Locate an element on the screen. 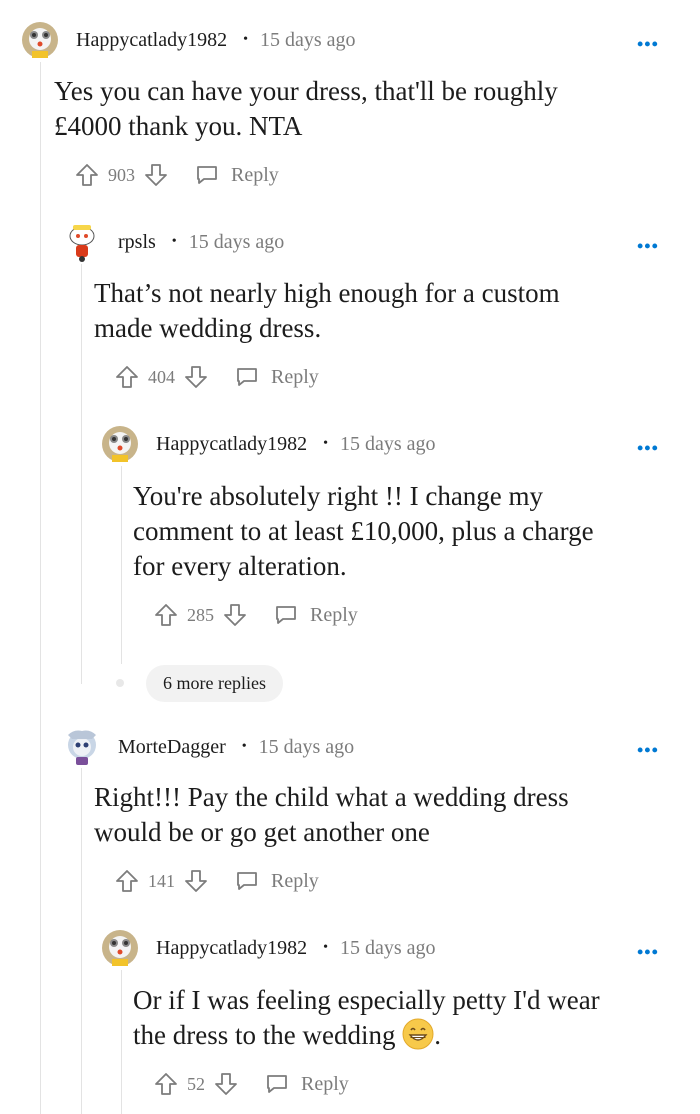  reply-button: Reply is located at coordinates (307, 1084).